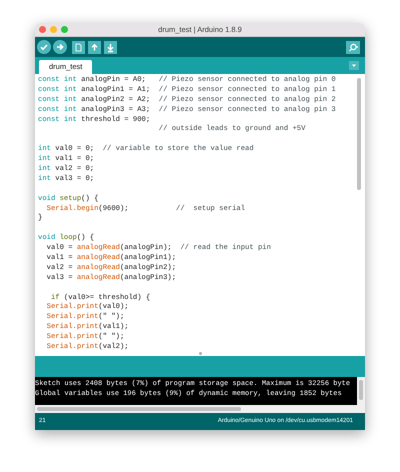  What do you see at coordinates (78, 47) in the screenshot?
I see `new-document-icon` at bounding box center [78, 47].